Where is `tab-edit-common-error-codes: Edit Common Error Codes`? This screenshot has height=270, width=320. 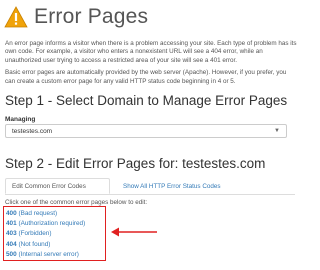 tab-edit-common-error-codes: Edit Common Error Codes is located at coordinates (57, 186).